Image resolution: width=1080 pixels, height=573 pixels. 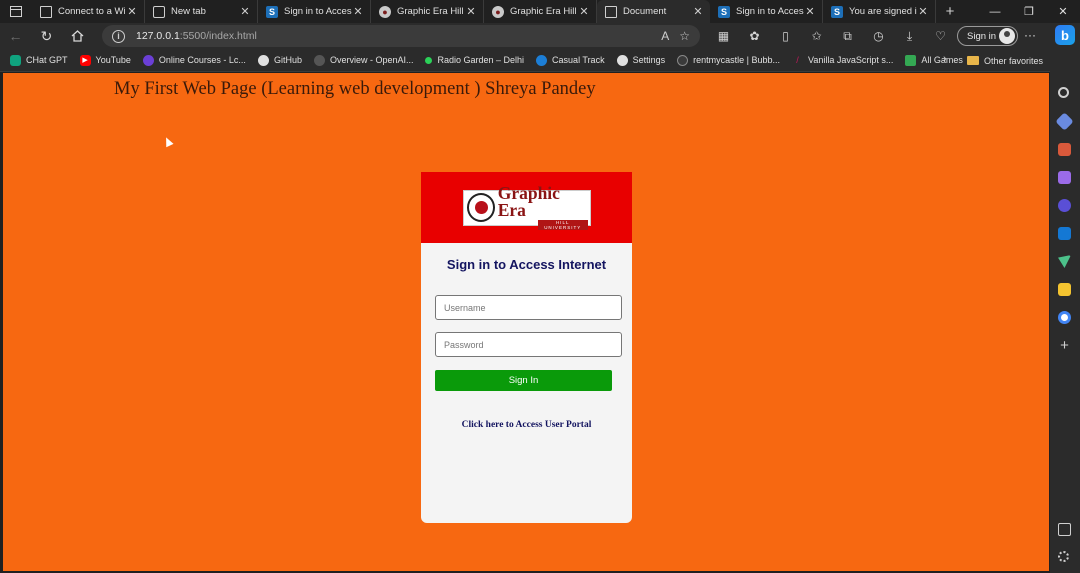 What do you see at coordinates (1030, 35) in the screenshot?
I see `settings-more-button: ···` at bounding box center [1030, 35].